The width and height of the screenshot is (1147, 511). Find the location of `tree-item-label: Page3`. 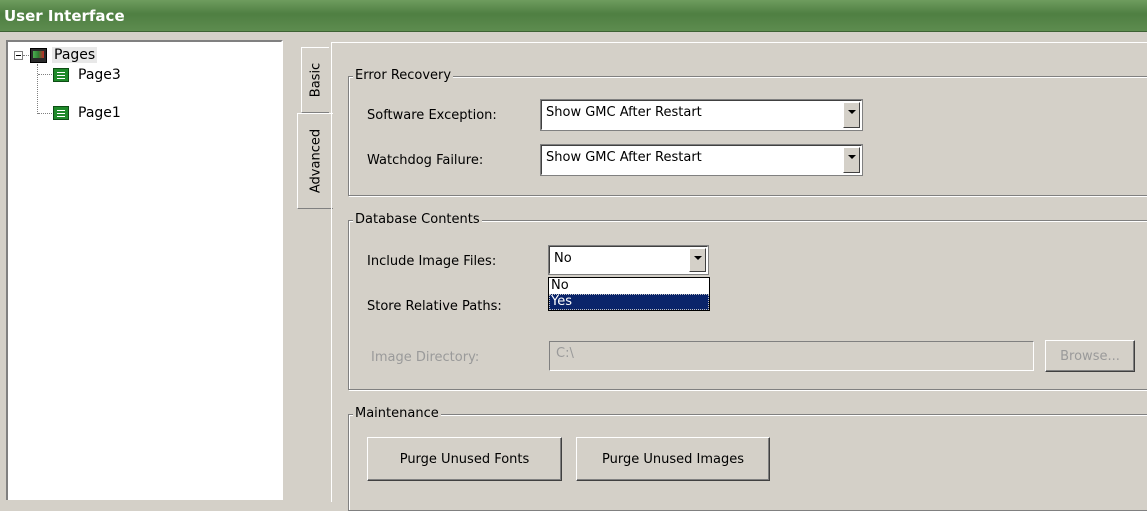

tree-item-label: Page3 is located at coordinates (99, 75).